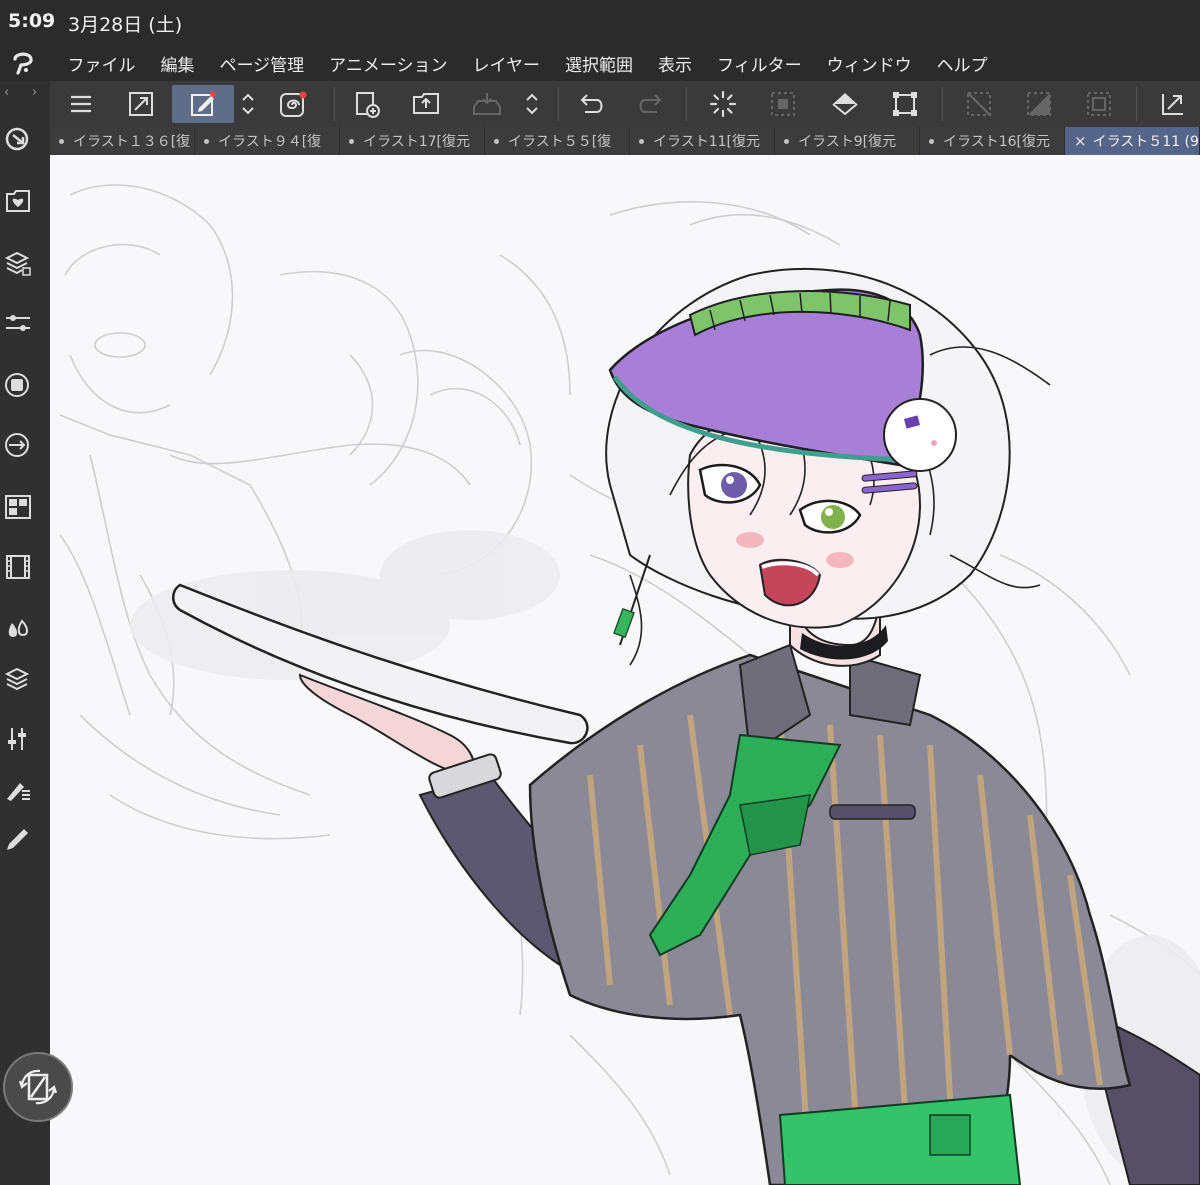  What do you see at coordinates (920, 435) in the screenshot?
I see `hair-ornament` at bounding box center [920, 435].